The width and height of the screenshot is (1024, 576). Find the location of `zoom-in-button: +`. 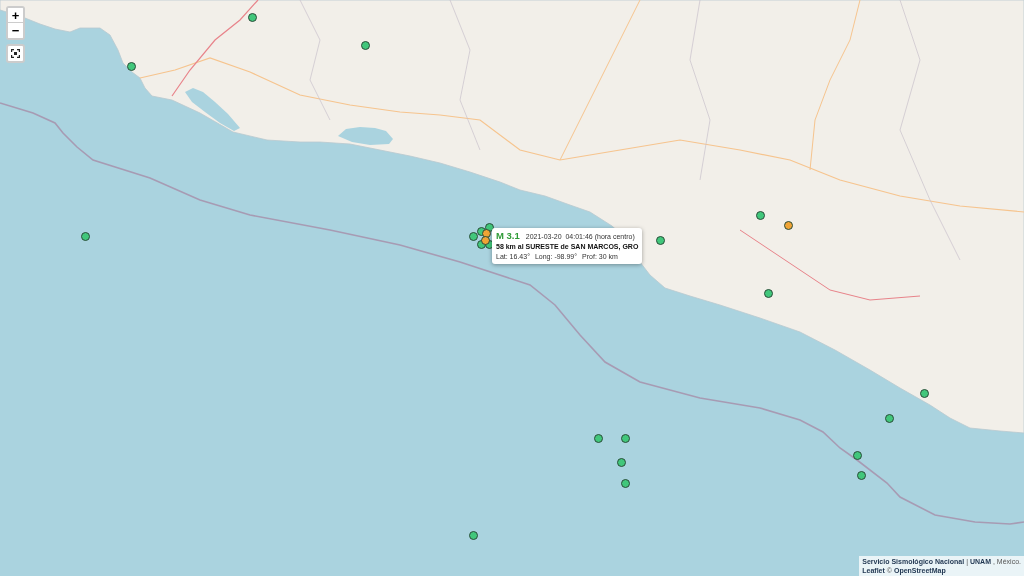

zoom-in-button: + is located at coordinates (15, 15).